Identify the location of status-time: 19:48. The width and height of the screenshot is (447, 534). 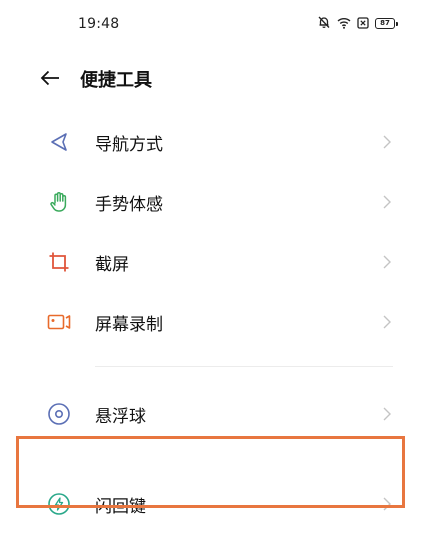
(99, 24).